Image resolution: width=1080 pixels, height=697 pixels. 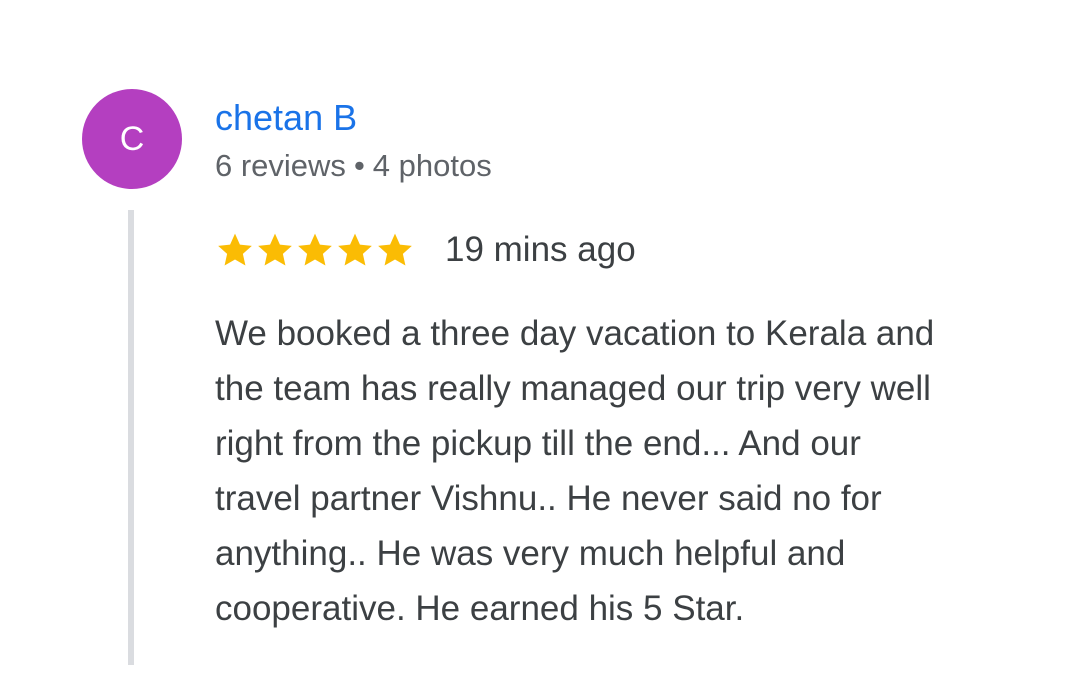 What do you see at coordinates (286, 118) in the screenshot?
I see `reviewer-name-link: chetan B` at bounding box center [286, 118].